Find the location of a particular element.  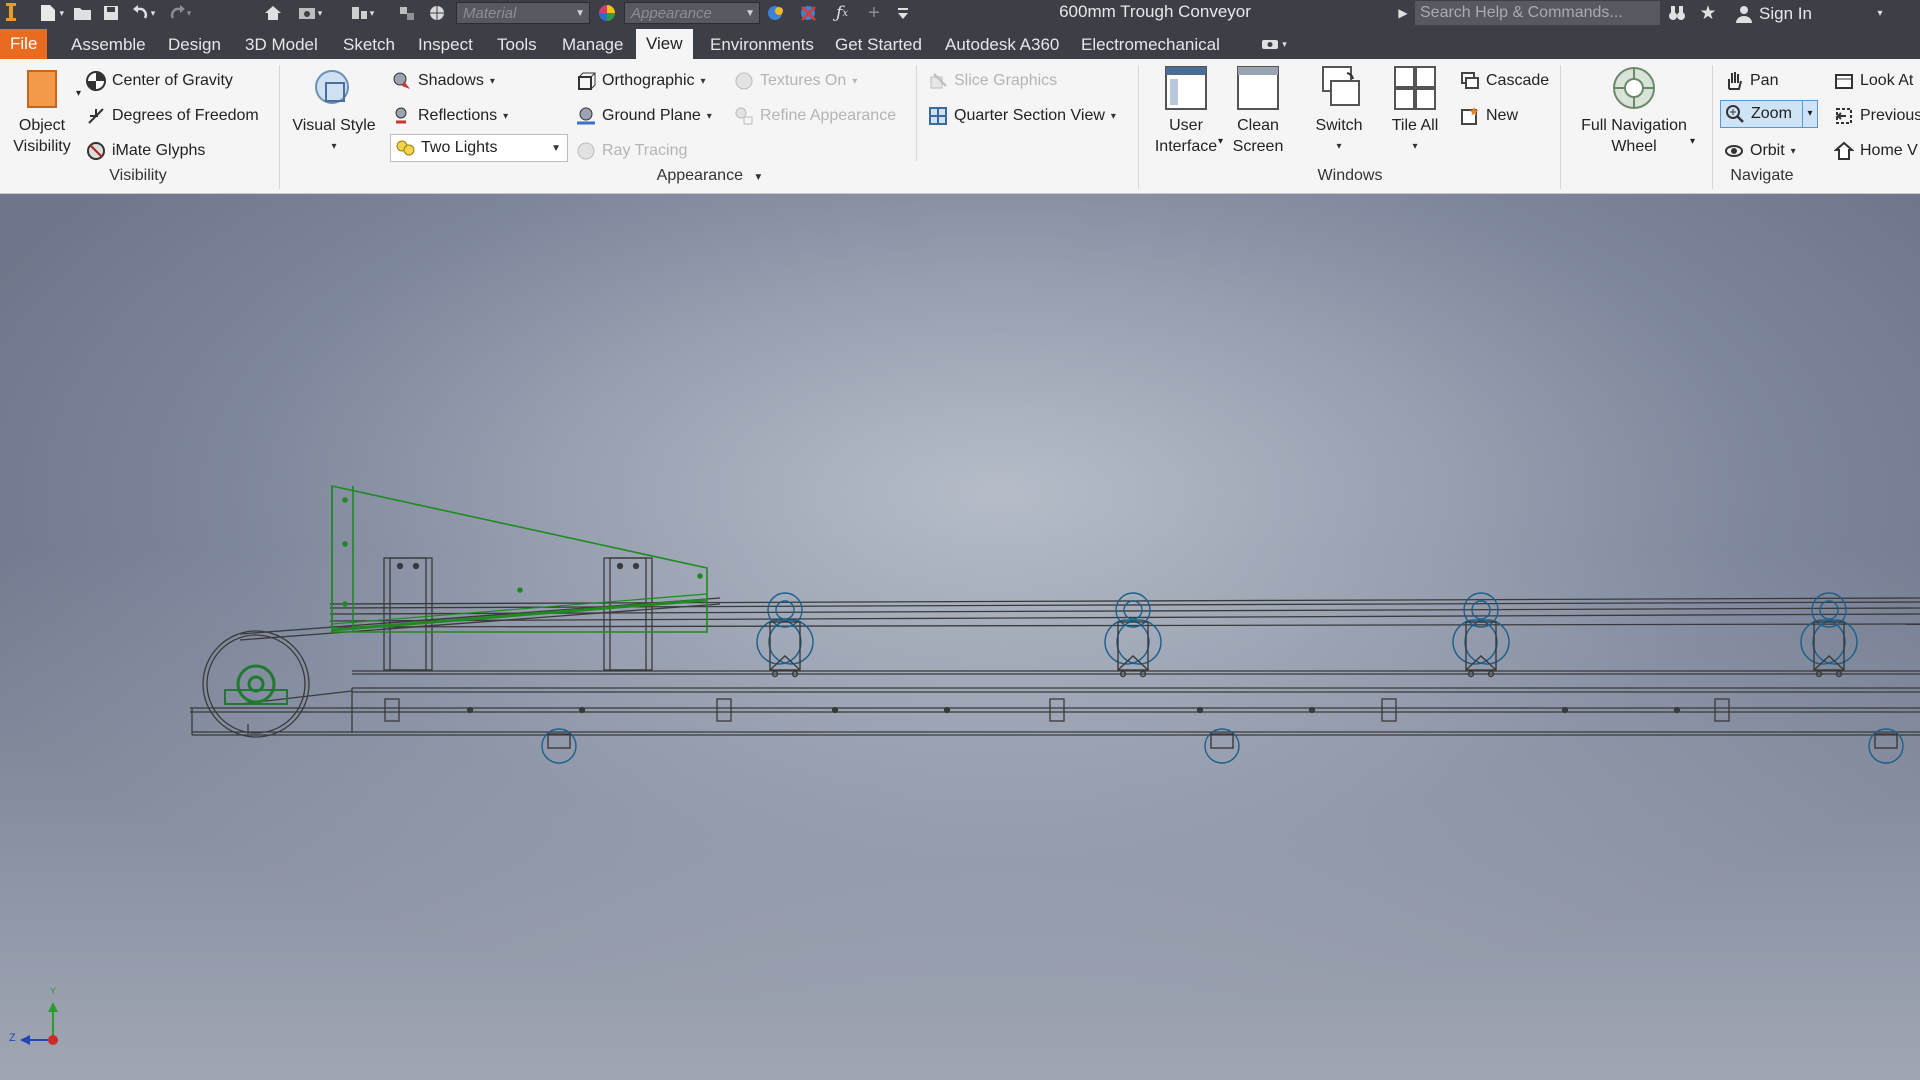

degrees-of-freedom-button: Degrees of Freedom is located at coordinates (172, 116).